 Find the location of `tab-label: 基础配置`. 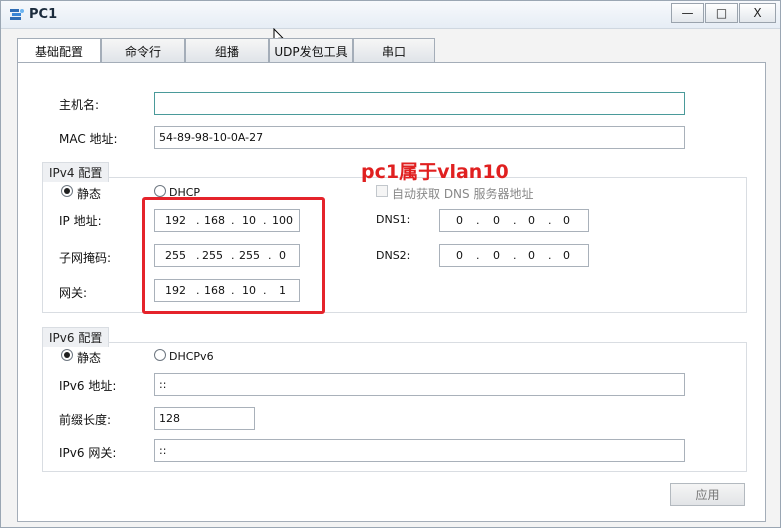

tab-label: 基础配置 is located at coordinates (58, 52).